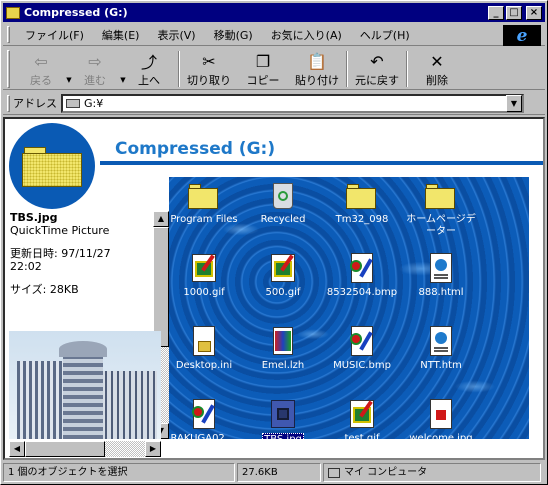 The width and height of the screenshot is (548, 485). What do you see at coordinates (362, 292) in the screenshot?
I see `file-item-label: 8532504.bmp` at bounding box center [362, 292].